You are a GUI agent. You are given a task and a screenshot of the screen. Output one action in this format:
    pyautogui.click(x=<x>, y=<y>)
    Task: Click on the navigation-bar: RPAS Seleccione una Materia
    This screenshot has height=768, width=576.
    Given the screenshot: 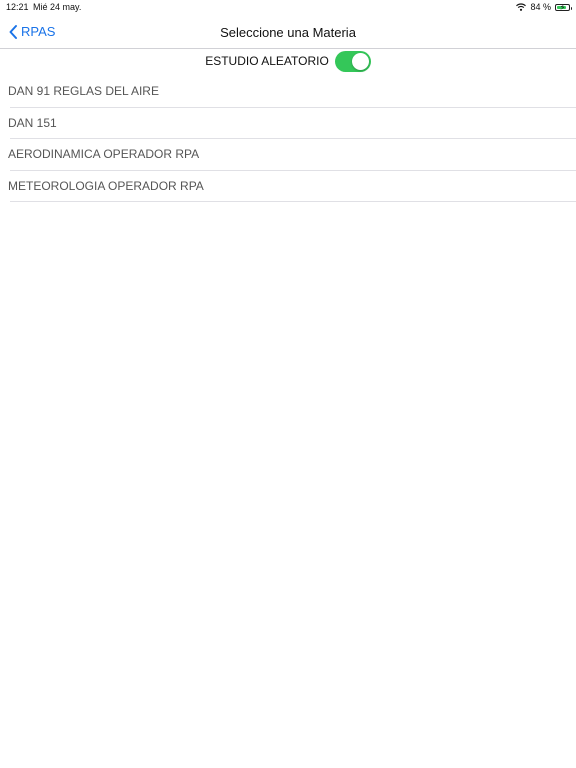 What is the action you would take?
    pyautogui.click(x=288, y=33)
    